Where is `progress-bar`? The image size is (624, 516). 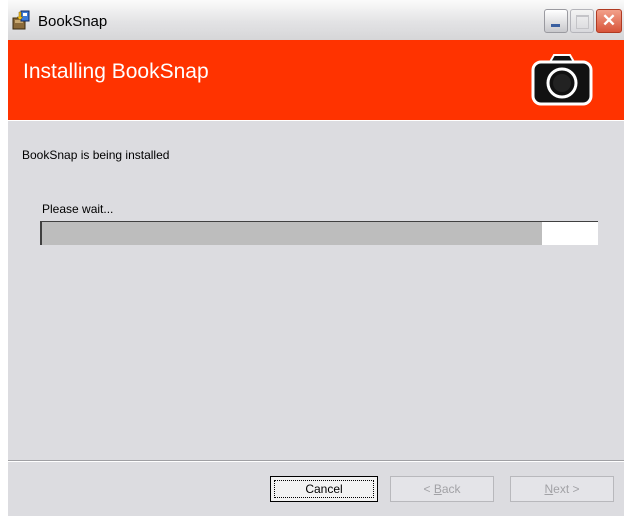 progress-bar is located at coordinates (319, 233).